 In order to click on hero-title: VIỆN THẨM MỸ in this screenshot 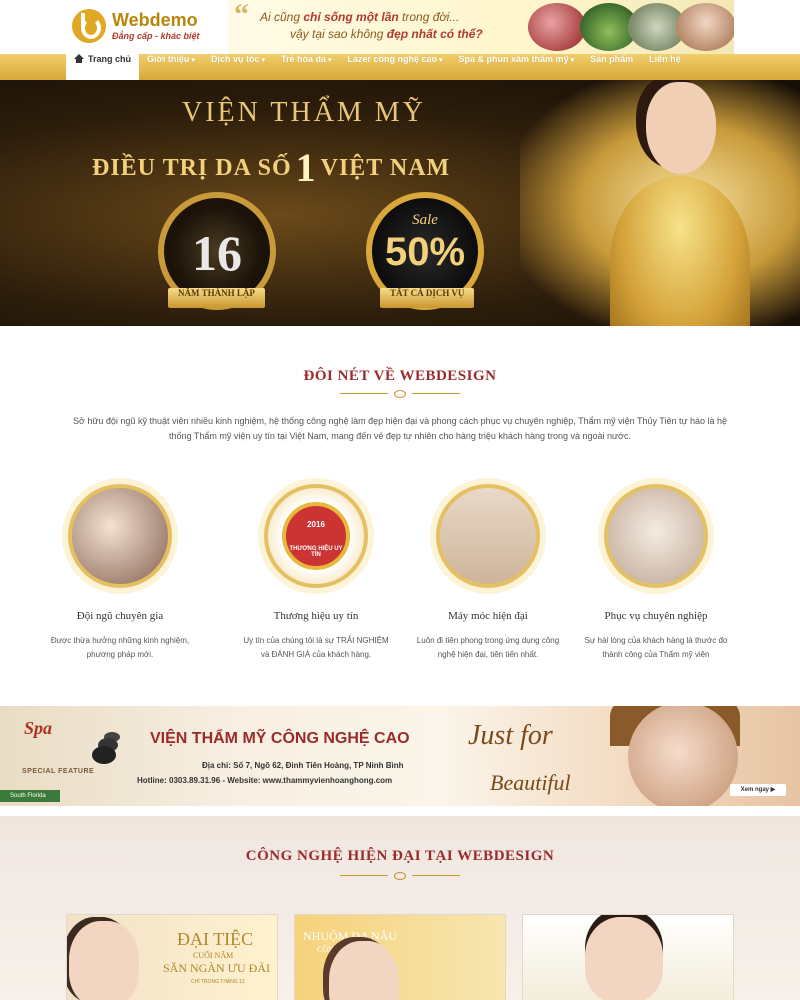, I will do `click(304, 112)`.